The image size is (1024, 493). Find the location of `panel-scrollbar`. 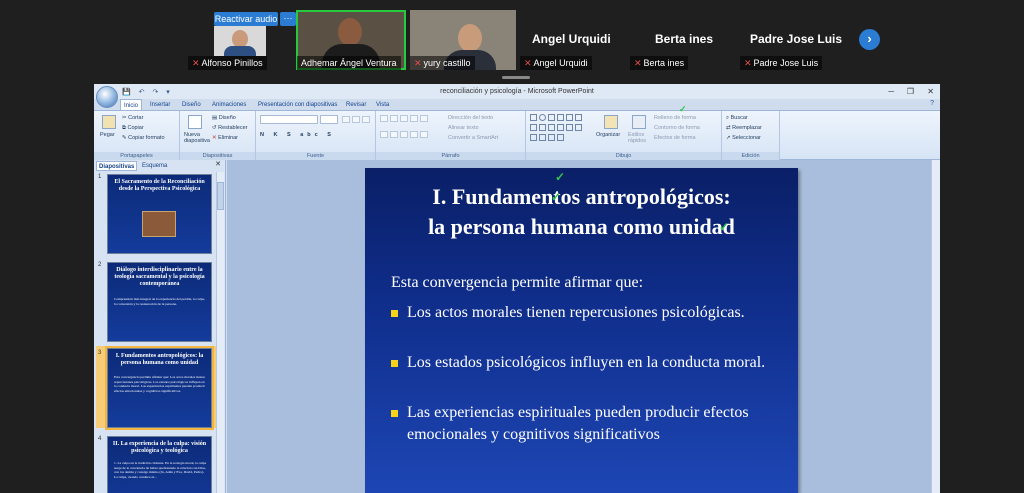

panel-scrollbar is located at coordinates (220, 332).